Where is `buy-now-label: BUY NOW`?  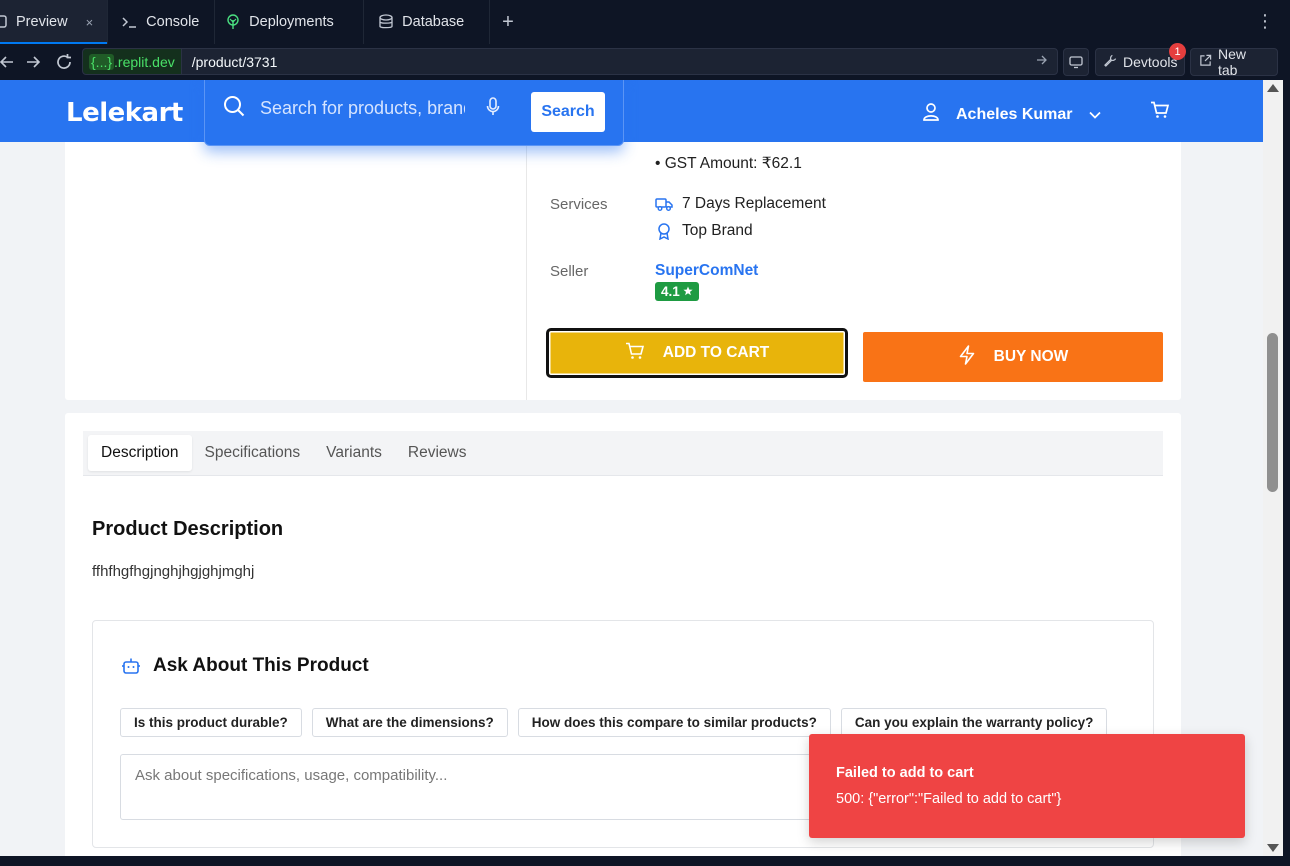 buy-now-label: BUY NOW is located at coordinates (1031, 356).